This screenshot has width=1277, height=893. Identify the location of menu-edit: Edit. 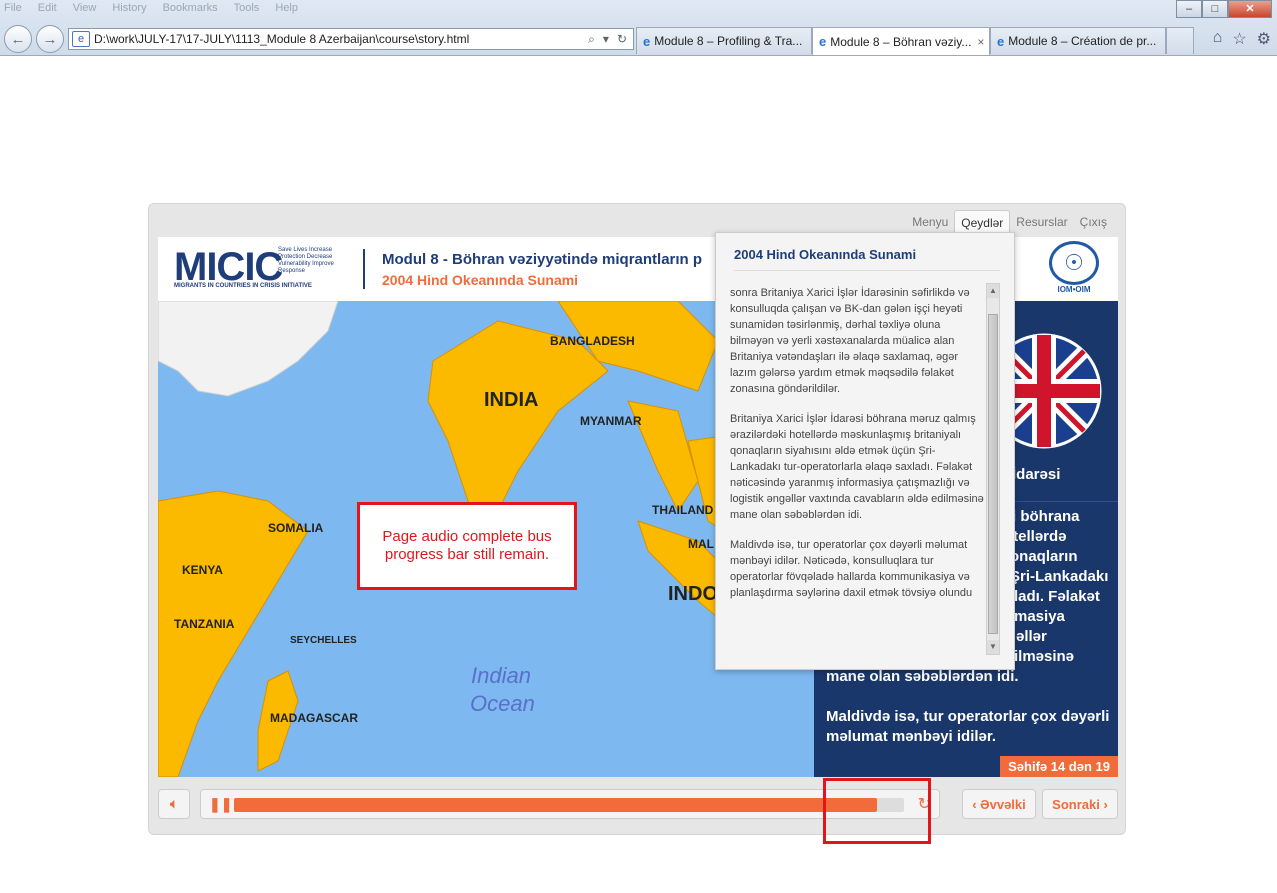
(47, 10).